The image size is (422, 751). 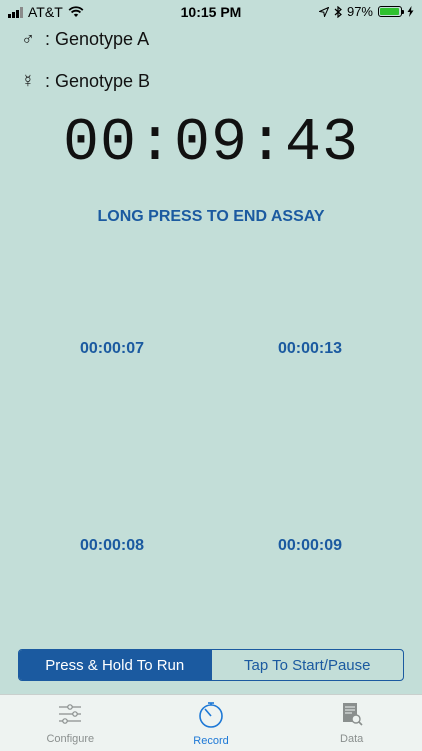 I want to click on location-arrow-icon, so click(x=323, y=11).